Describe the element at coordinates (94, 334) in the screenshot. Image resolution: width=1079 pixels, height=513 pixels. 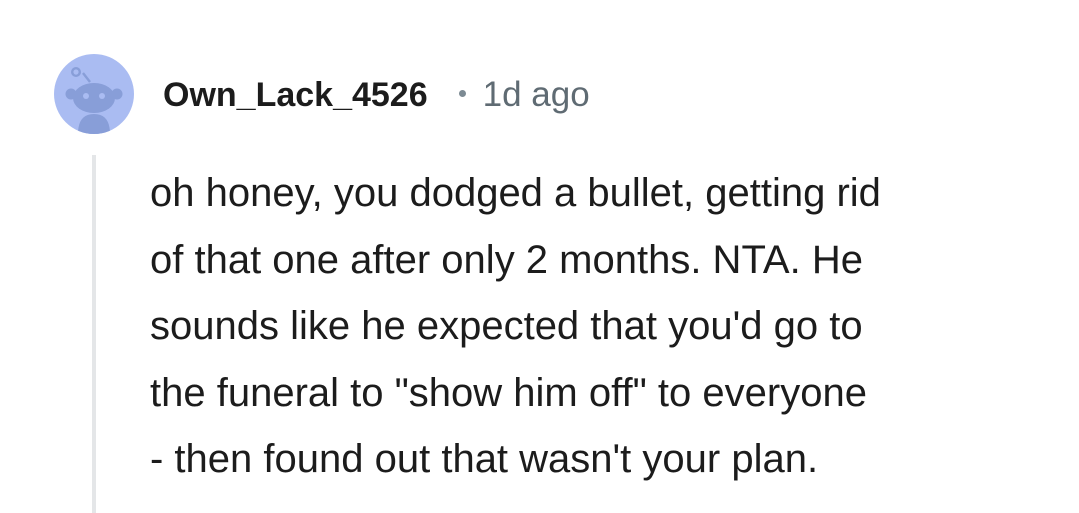
I see `thread-line` at that location.